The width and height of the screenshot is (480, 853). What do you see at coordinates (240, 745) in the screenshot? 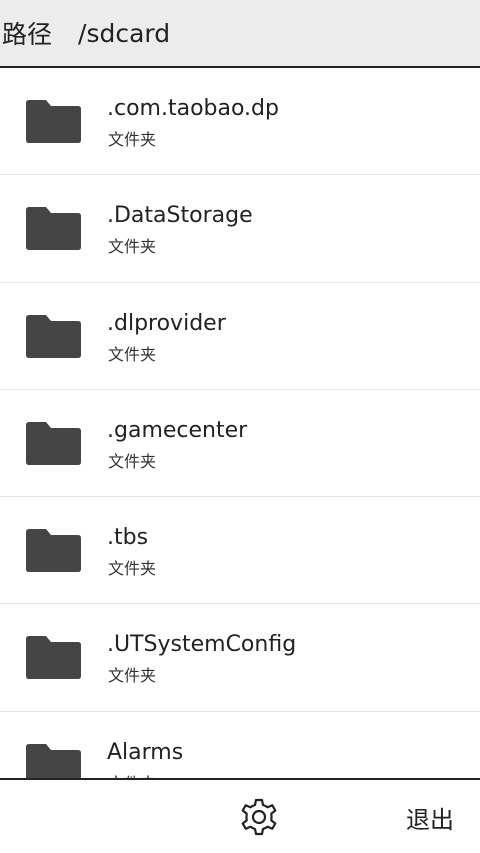
I see `list-item: Alarms 文件夹` at bounding box center [240, 745].